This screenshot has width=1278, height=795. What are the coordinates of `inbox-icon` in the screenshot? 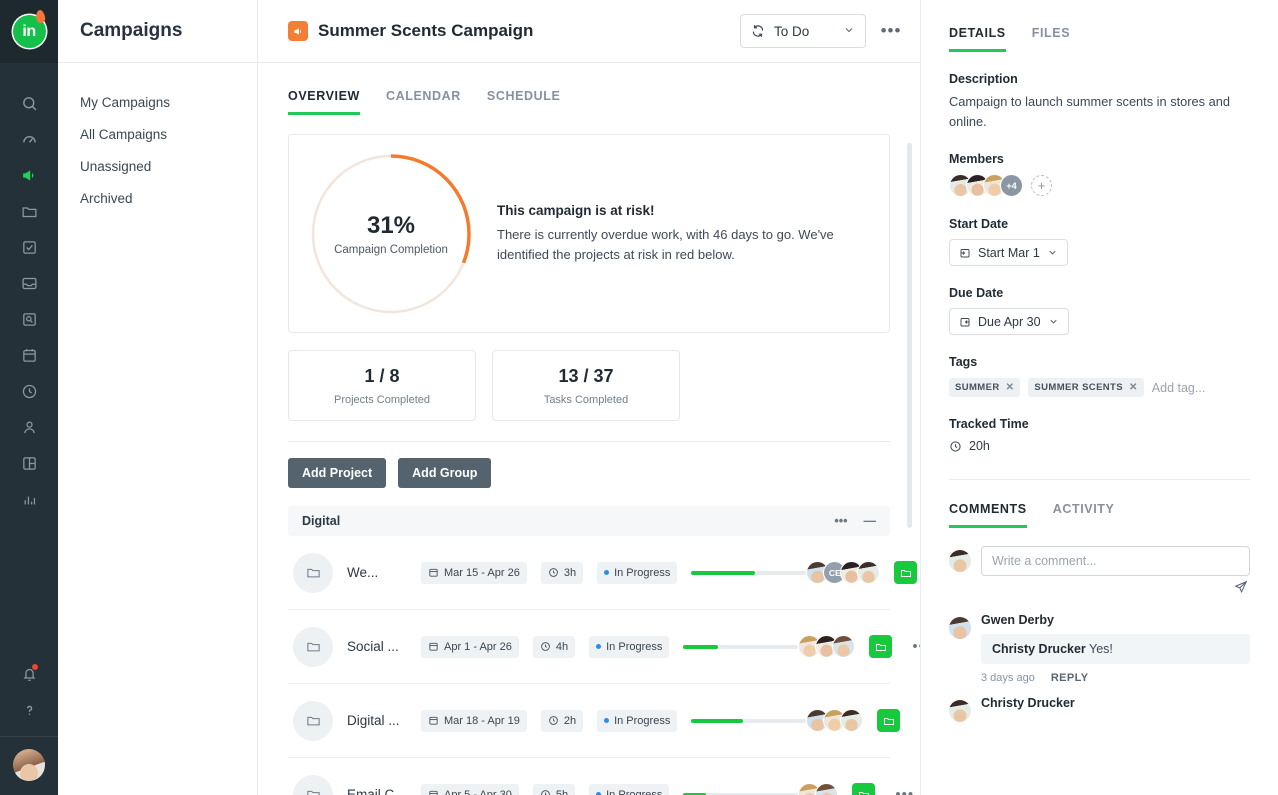 It's located at (29, 283).